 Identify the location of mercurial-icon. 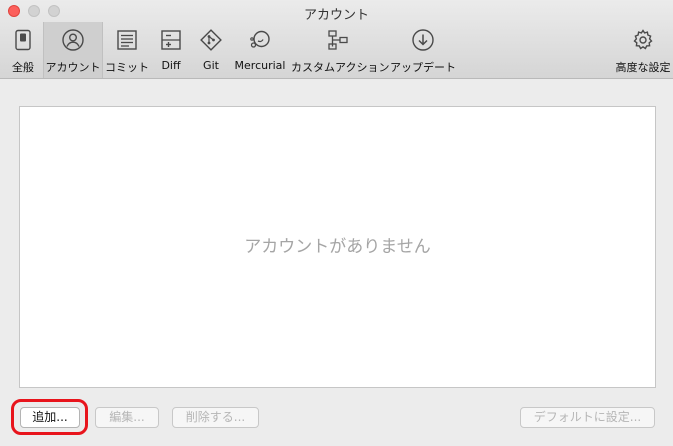
(260, 40).